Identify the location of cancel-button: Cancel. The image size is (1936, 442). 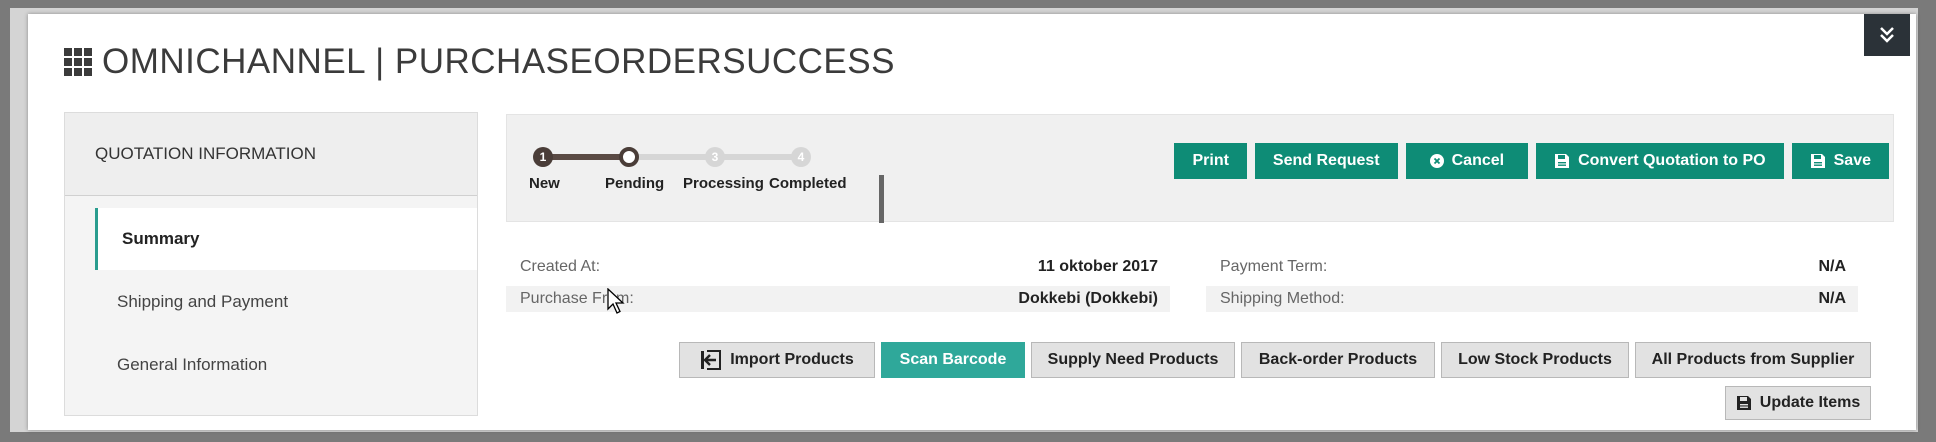
(1467, 161).